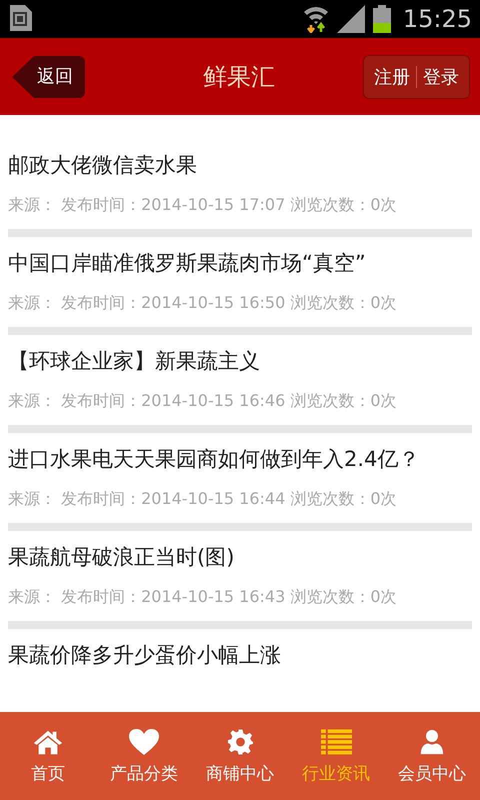 The height and width of the screenshot is (800, 480). I want to click on article-title: 果蔬航母破浪正当时(图), so click(240, 557).